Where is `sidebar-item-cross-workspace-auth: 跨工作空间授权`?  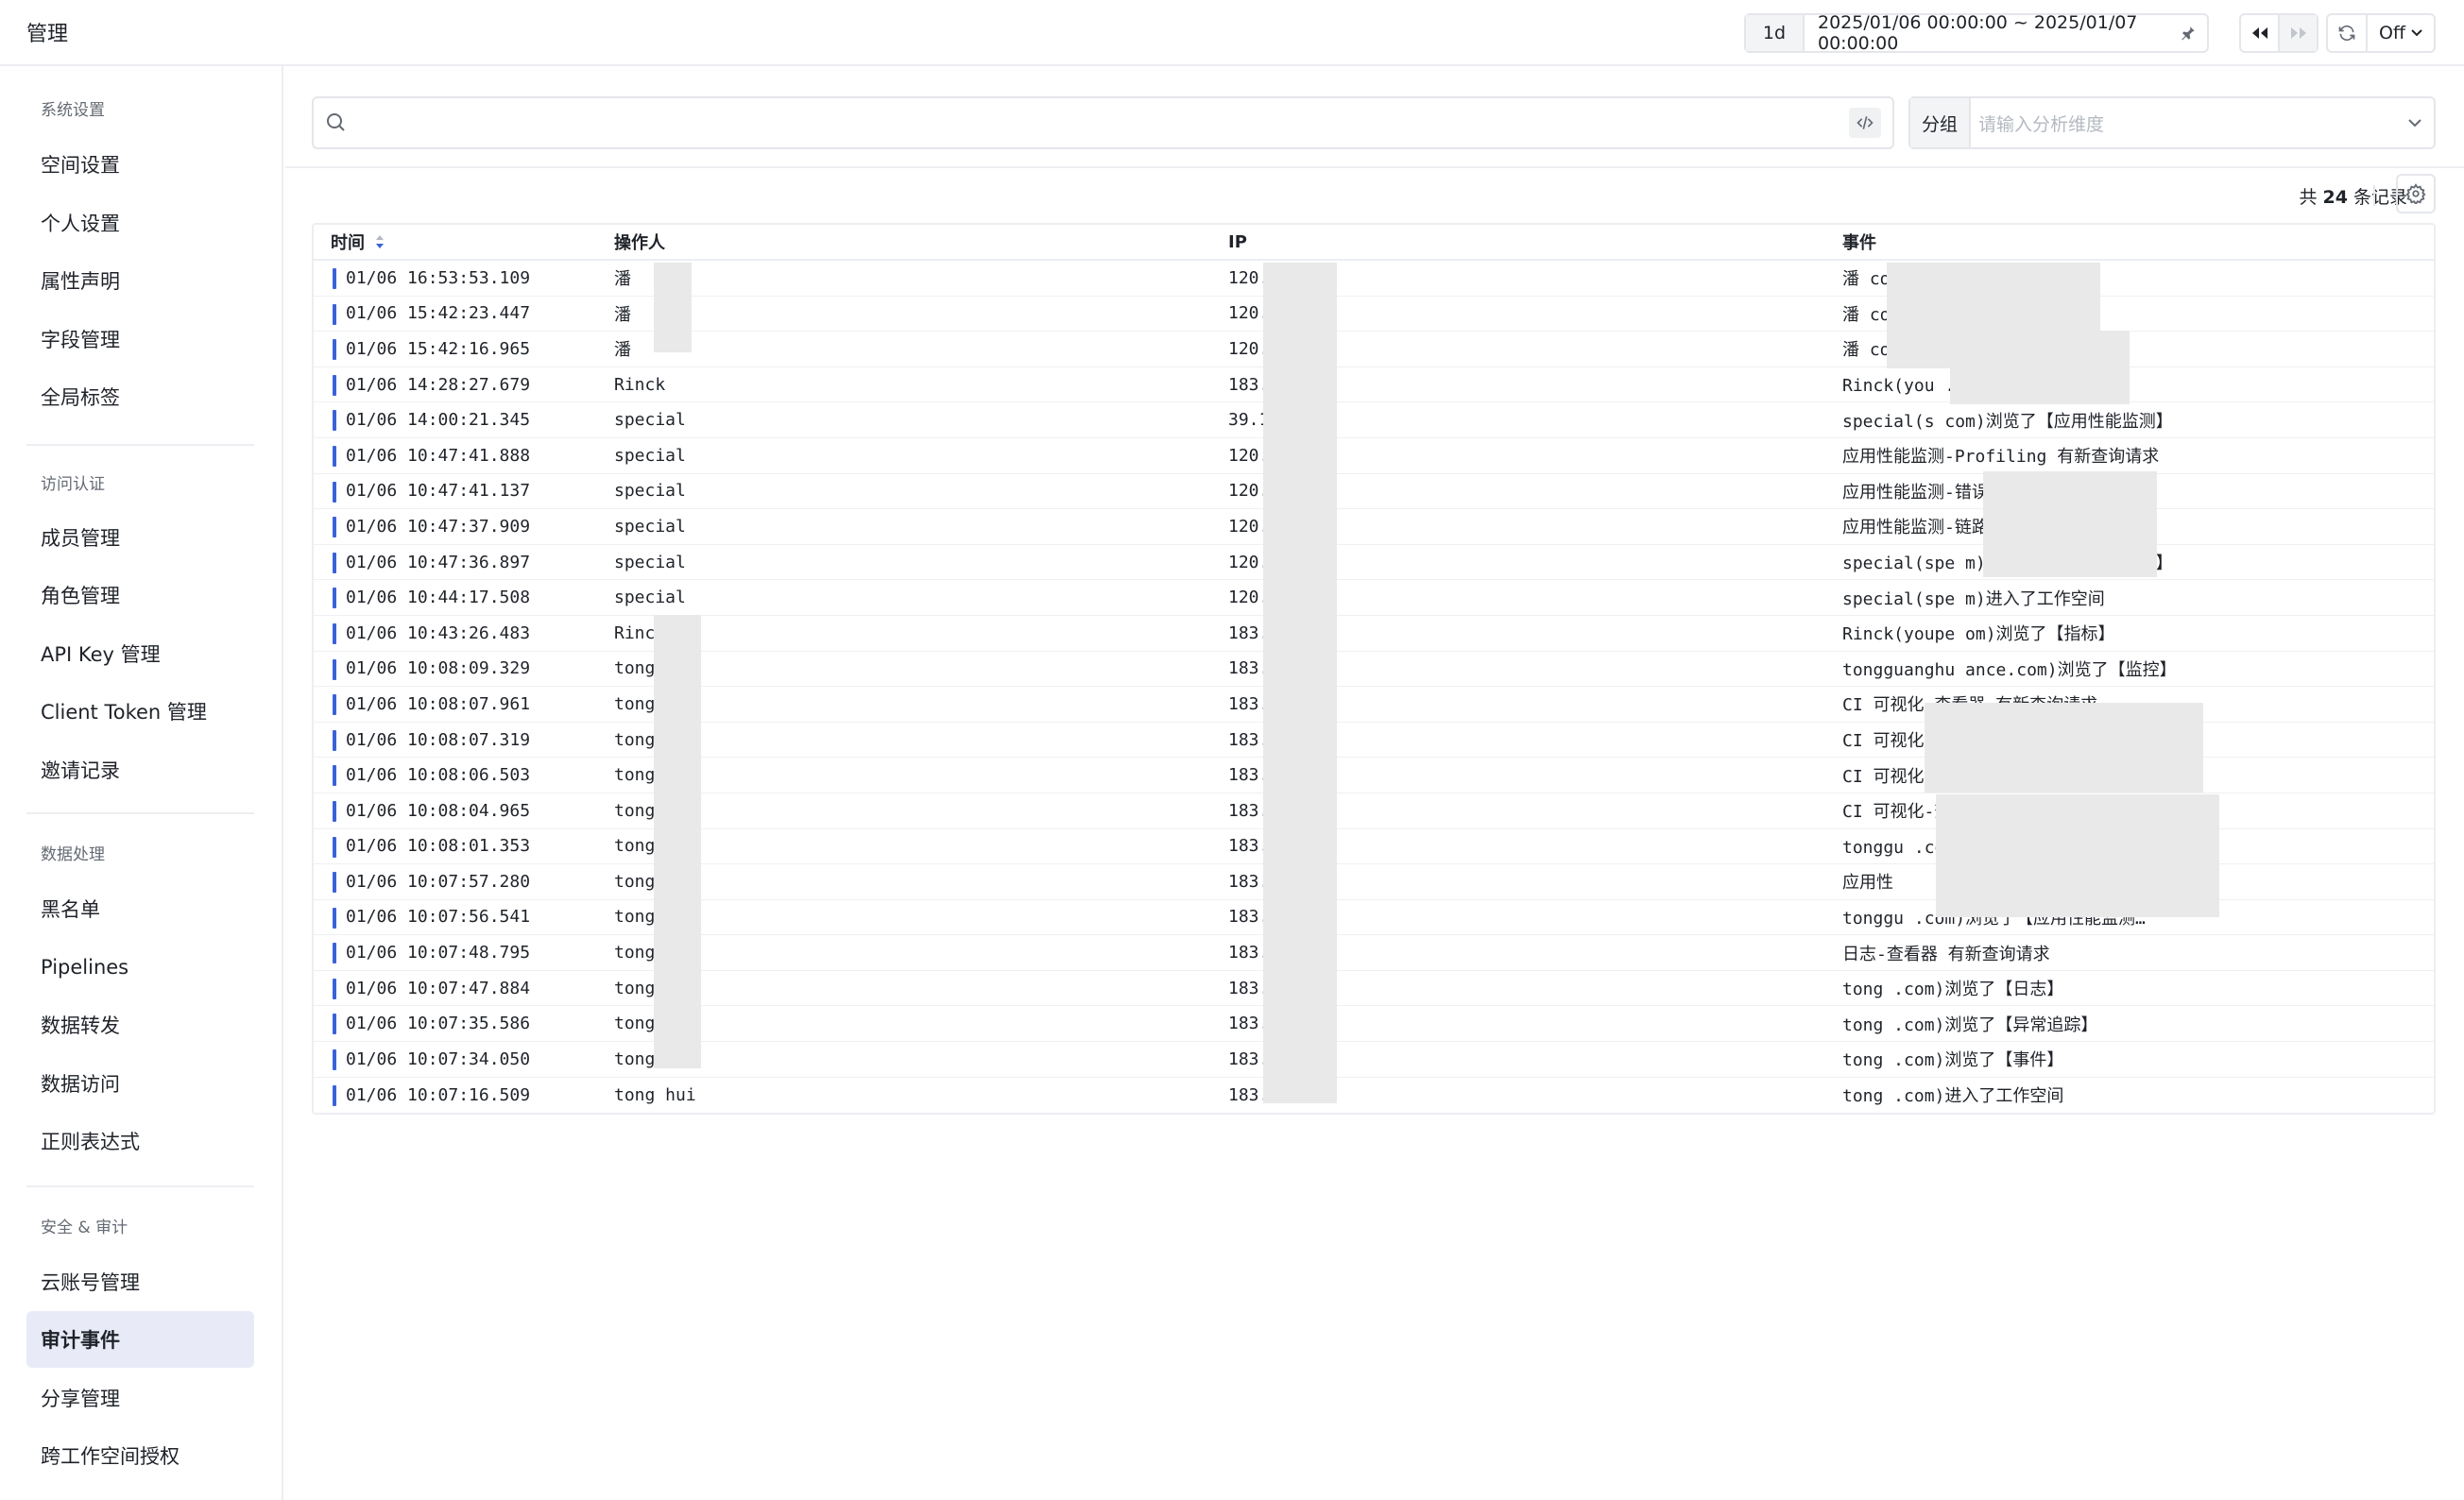 sidebar-item-cross-workspace-auth: 跨工作空间授权 is located at coordinates (140, 1455).